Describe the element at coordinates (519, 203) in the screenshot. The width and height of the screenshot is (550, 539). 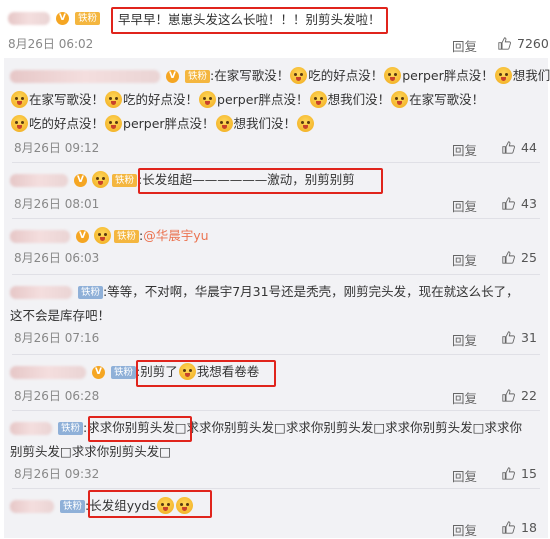
I see `like-button: 43` at that location.